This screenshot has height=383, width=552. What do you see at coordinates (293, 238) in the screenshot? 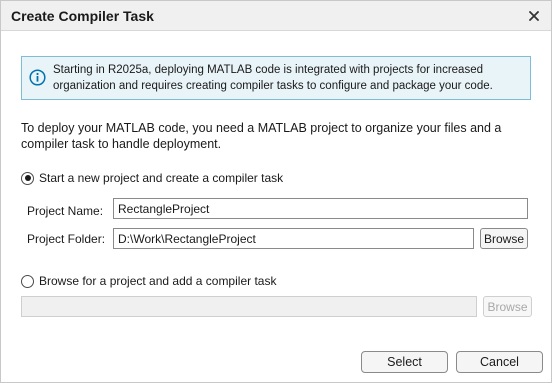
I see `project-folder-input` at bounding box center [293, 238].